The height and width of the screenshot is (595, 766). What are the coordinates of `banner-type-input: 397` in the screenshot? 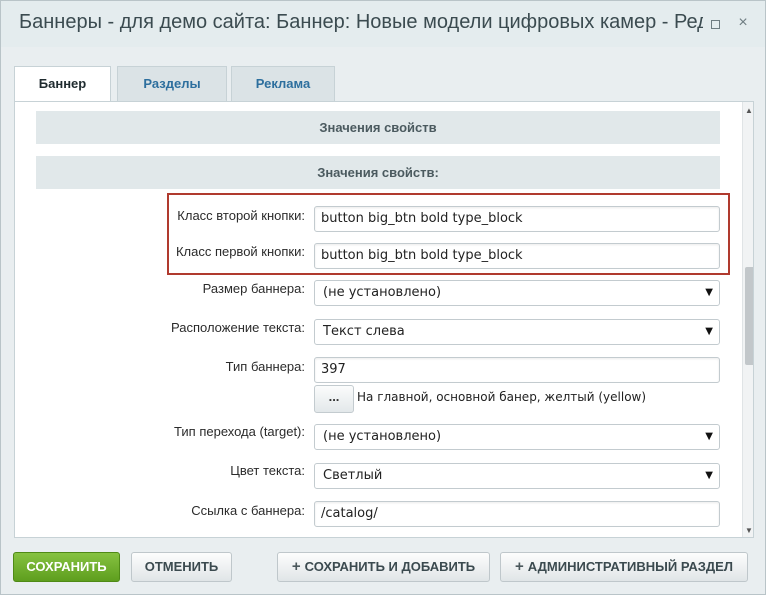 It's located at (517, 370).